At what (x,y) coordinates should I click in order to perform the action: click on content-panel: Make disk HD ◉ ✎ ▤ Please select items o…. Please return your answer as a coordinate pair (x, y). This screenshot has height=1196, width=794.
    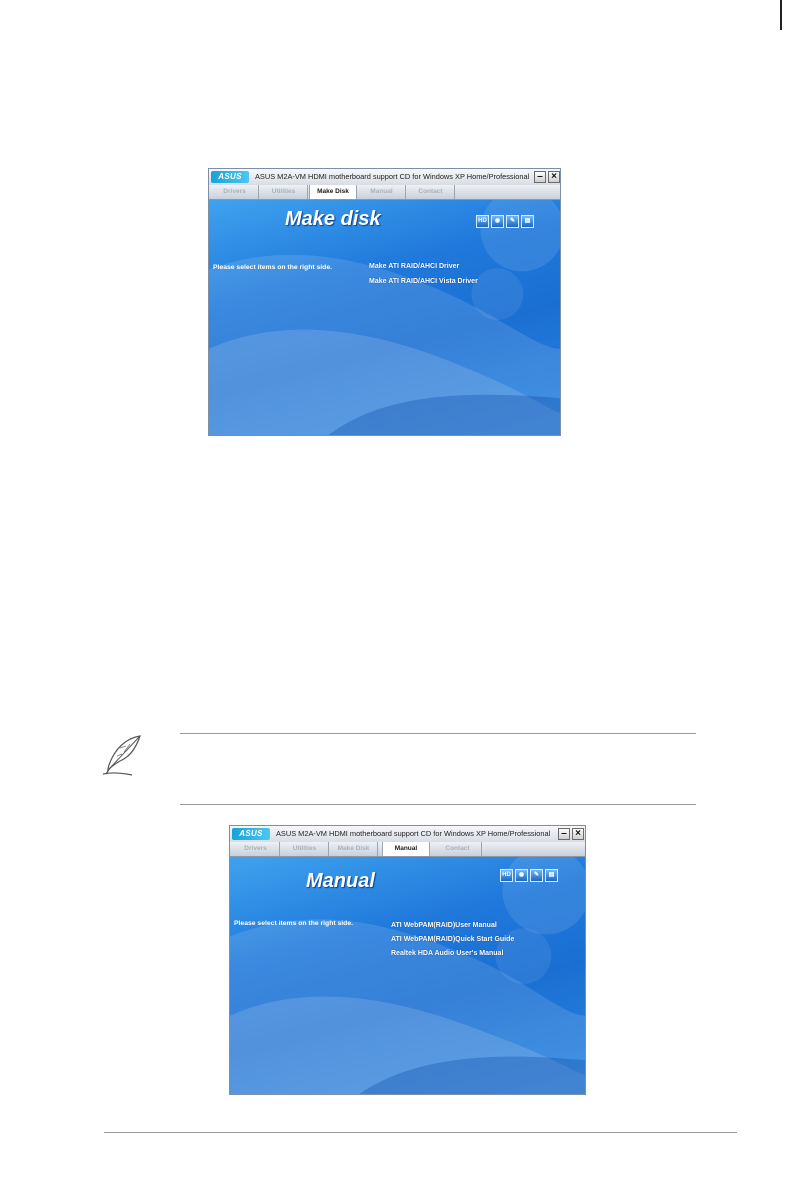
    Looking at the image, I should click on (384, 317).